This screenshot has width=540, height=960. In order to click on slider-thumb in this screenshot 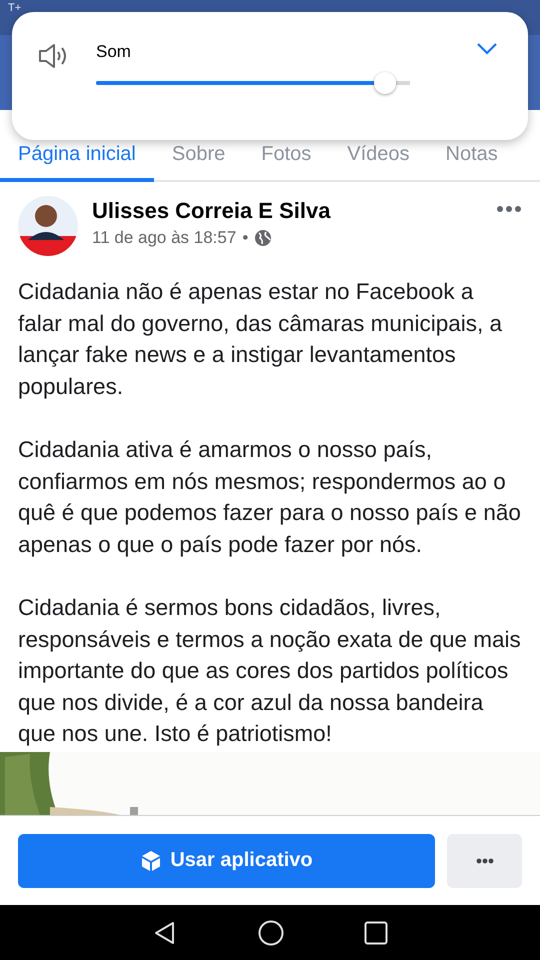, I will do `click(385, 83)`.